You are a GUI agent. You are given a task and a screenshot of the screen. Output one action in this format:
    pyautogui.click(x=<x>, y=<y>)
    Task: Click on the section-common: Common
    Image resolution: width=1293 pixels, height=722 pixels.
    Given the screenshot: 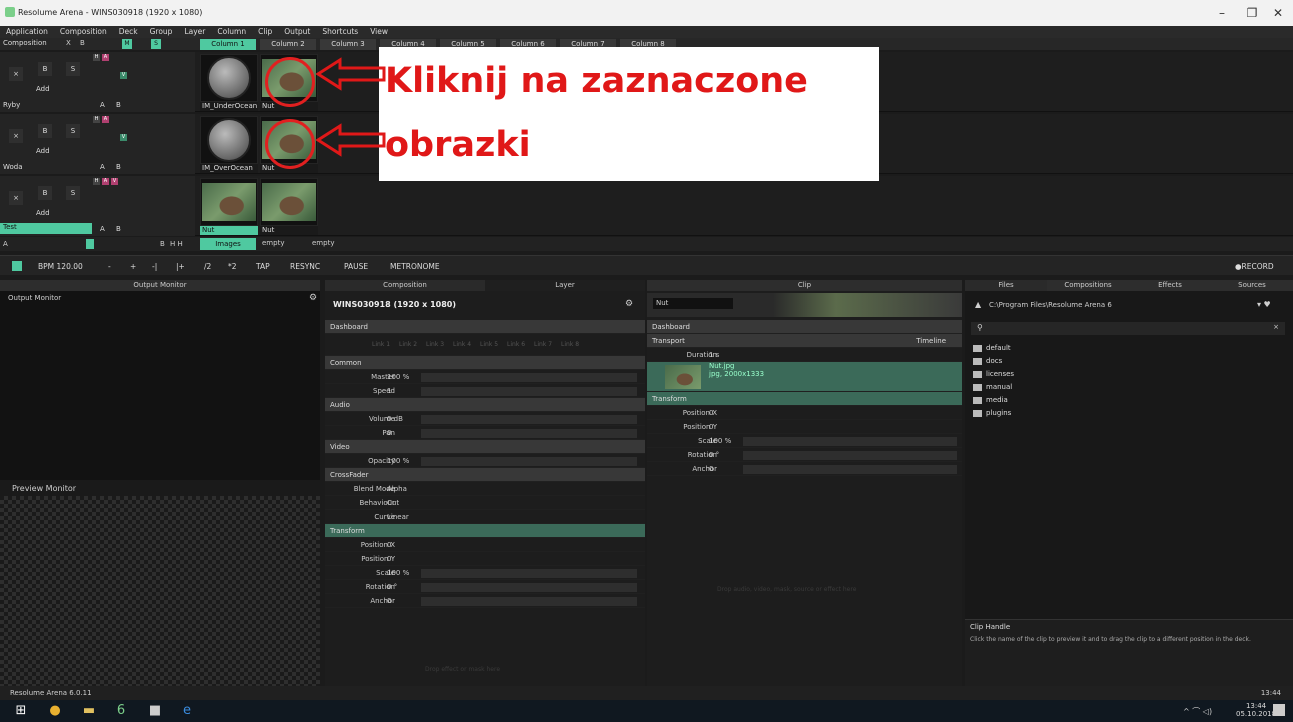 What is the action you would take?
    pyautogui.click(x=485, y=363)
    